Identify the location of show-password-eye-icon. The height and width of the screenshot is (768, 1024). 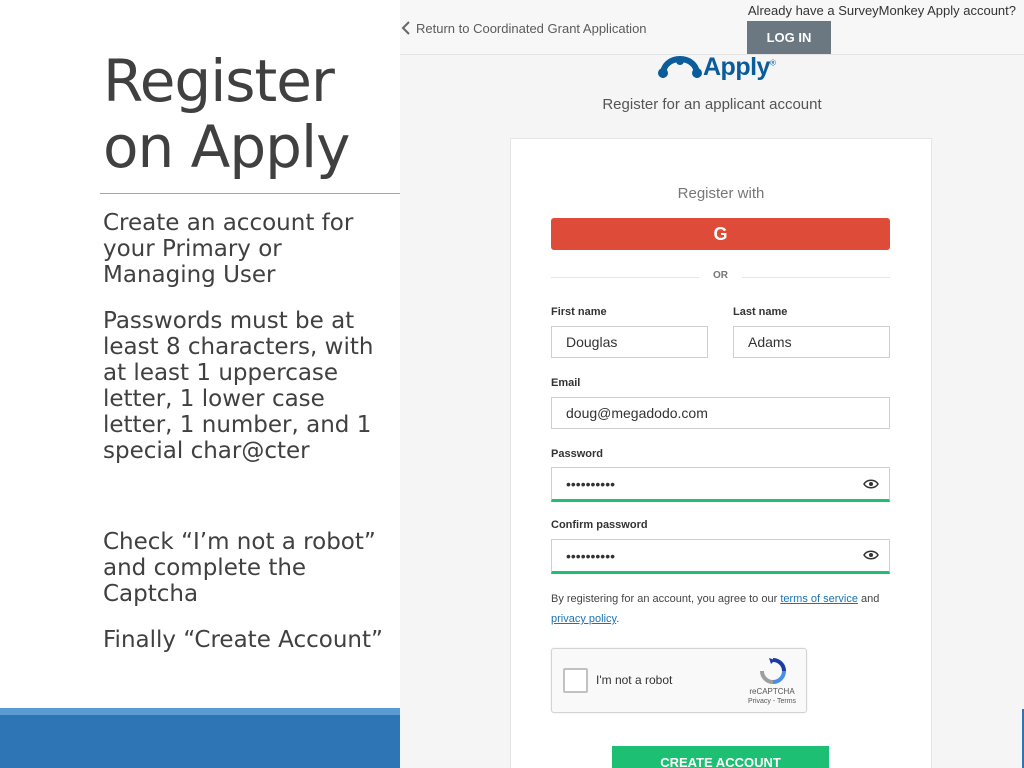
(871, 484).